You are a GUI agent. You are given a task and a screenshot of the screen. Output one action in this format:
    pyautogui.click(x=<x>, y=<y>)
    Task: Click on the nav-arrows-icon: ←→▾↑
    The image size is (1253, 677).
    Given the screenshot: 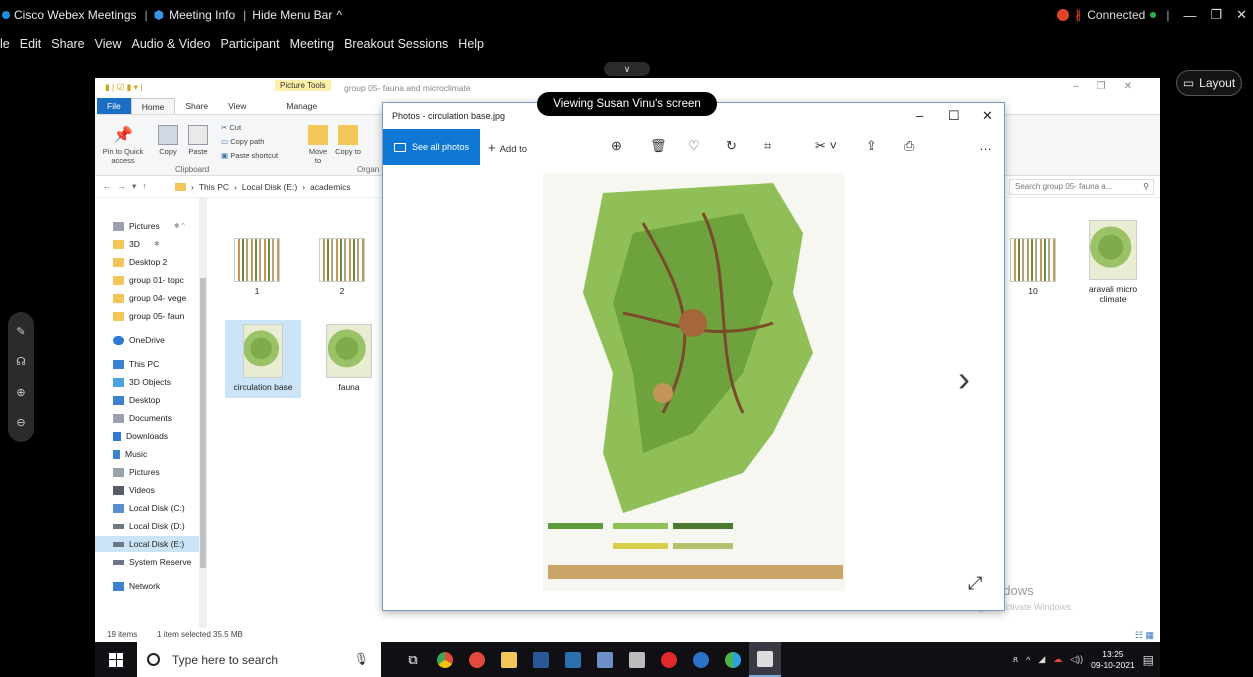 What is the action you would take?
    pyautogui.click(x=128, y=186)
    